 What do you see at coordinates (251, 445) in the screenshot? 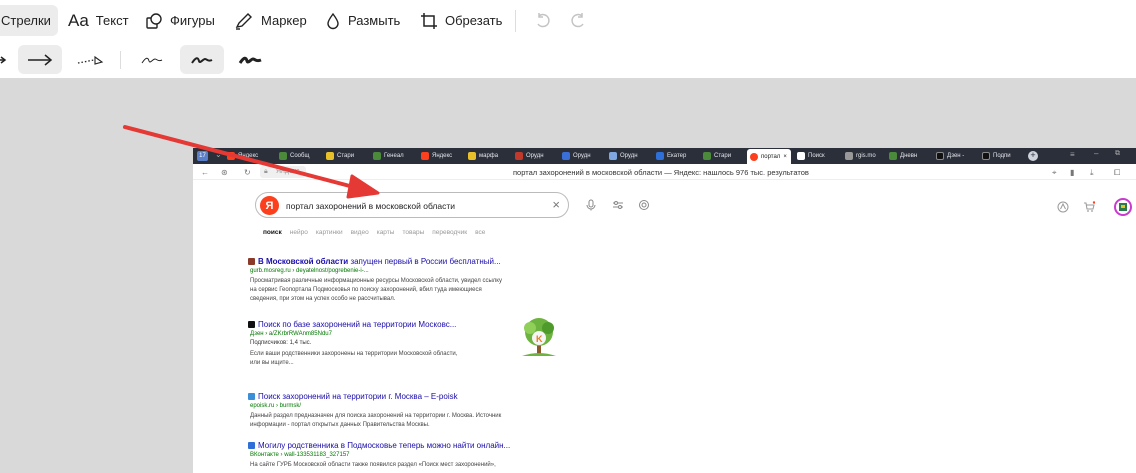
I see `vk-icon` at bounding box center [251, 445].